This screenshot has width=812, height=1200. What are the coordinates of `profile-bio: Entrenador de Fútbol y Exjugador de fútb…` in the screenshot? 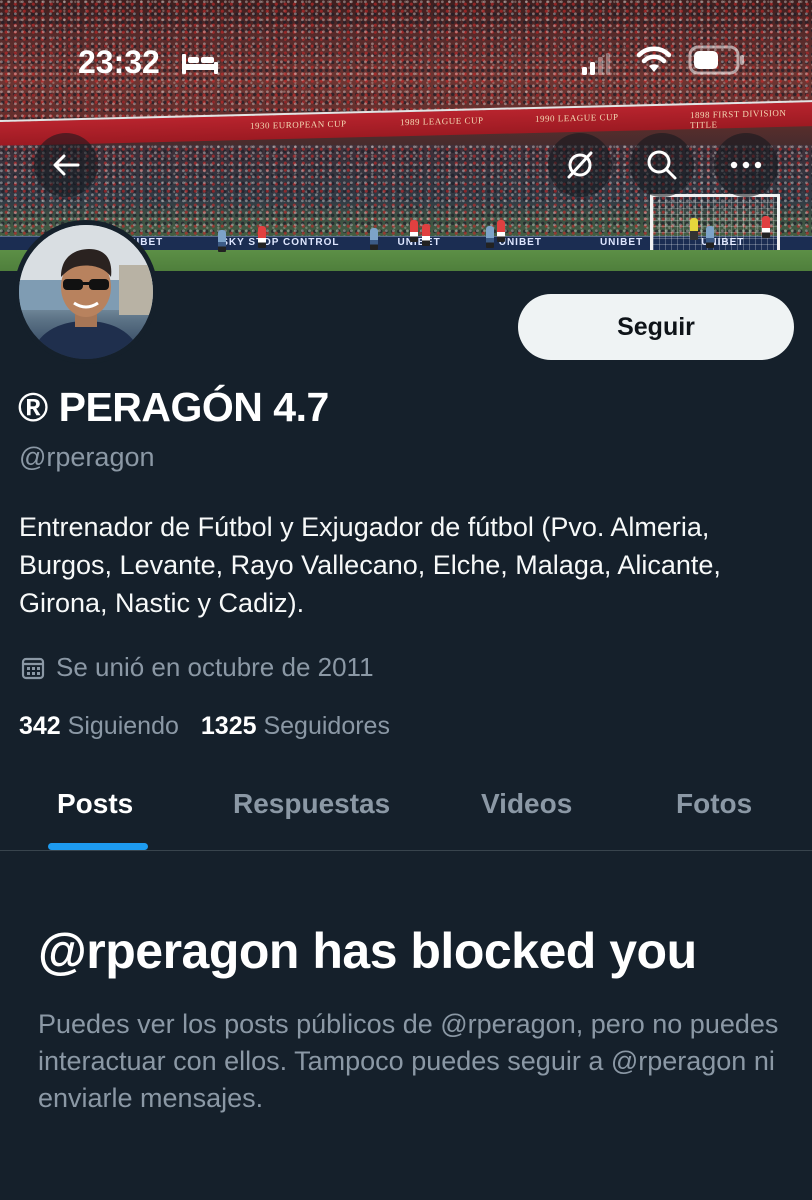 It's located at (370, 565).